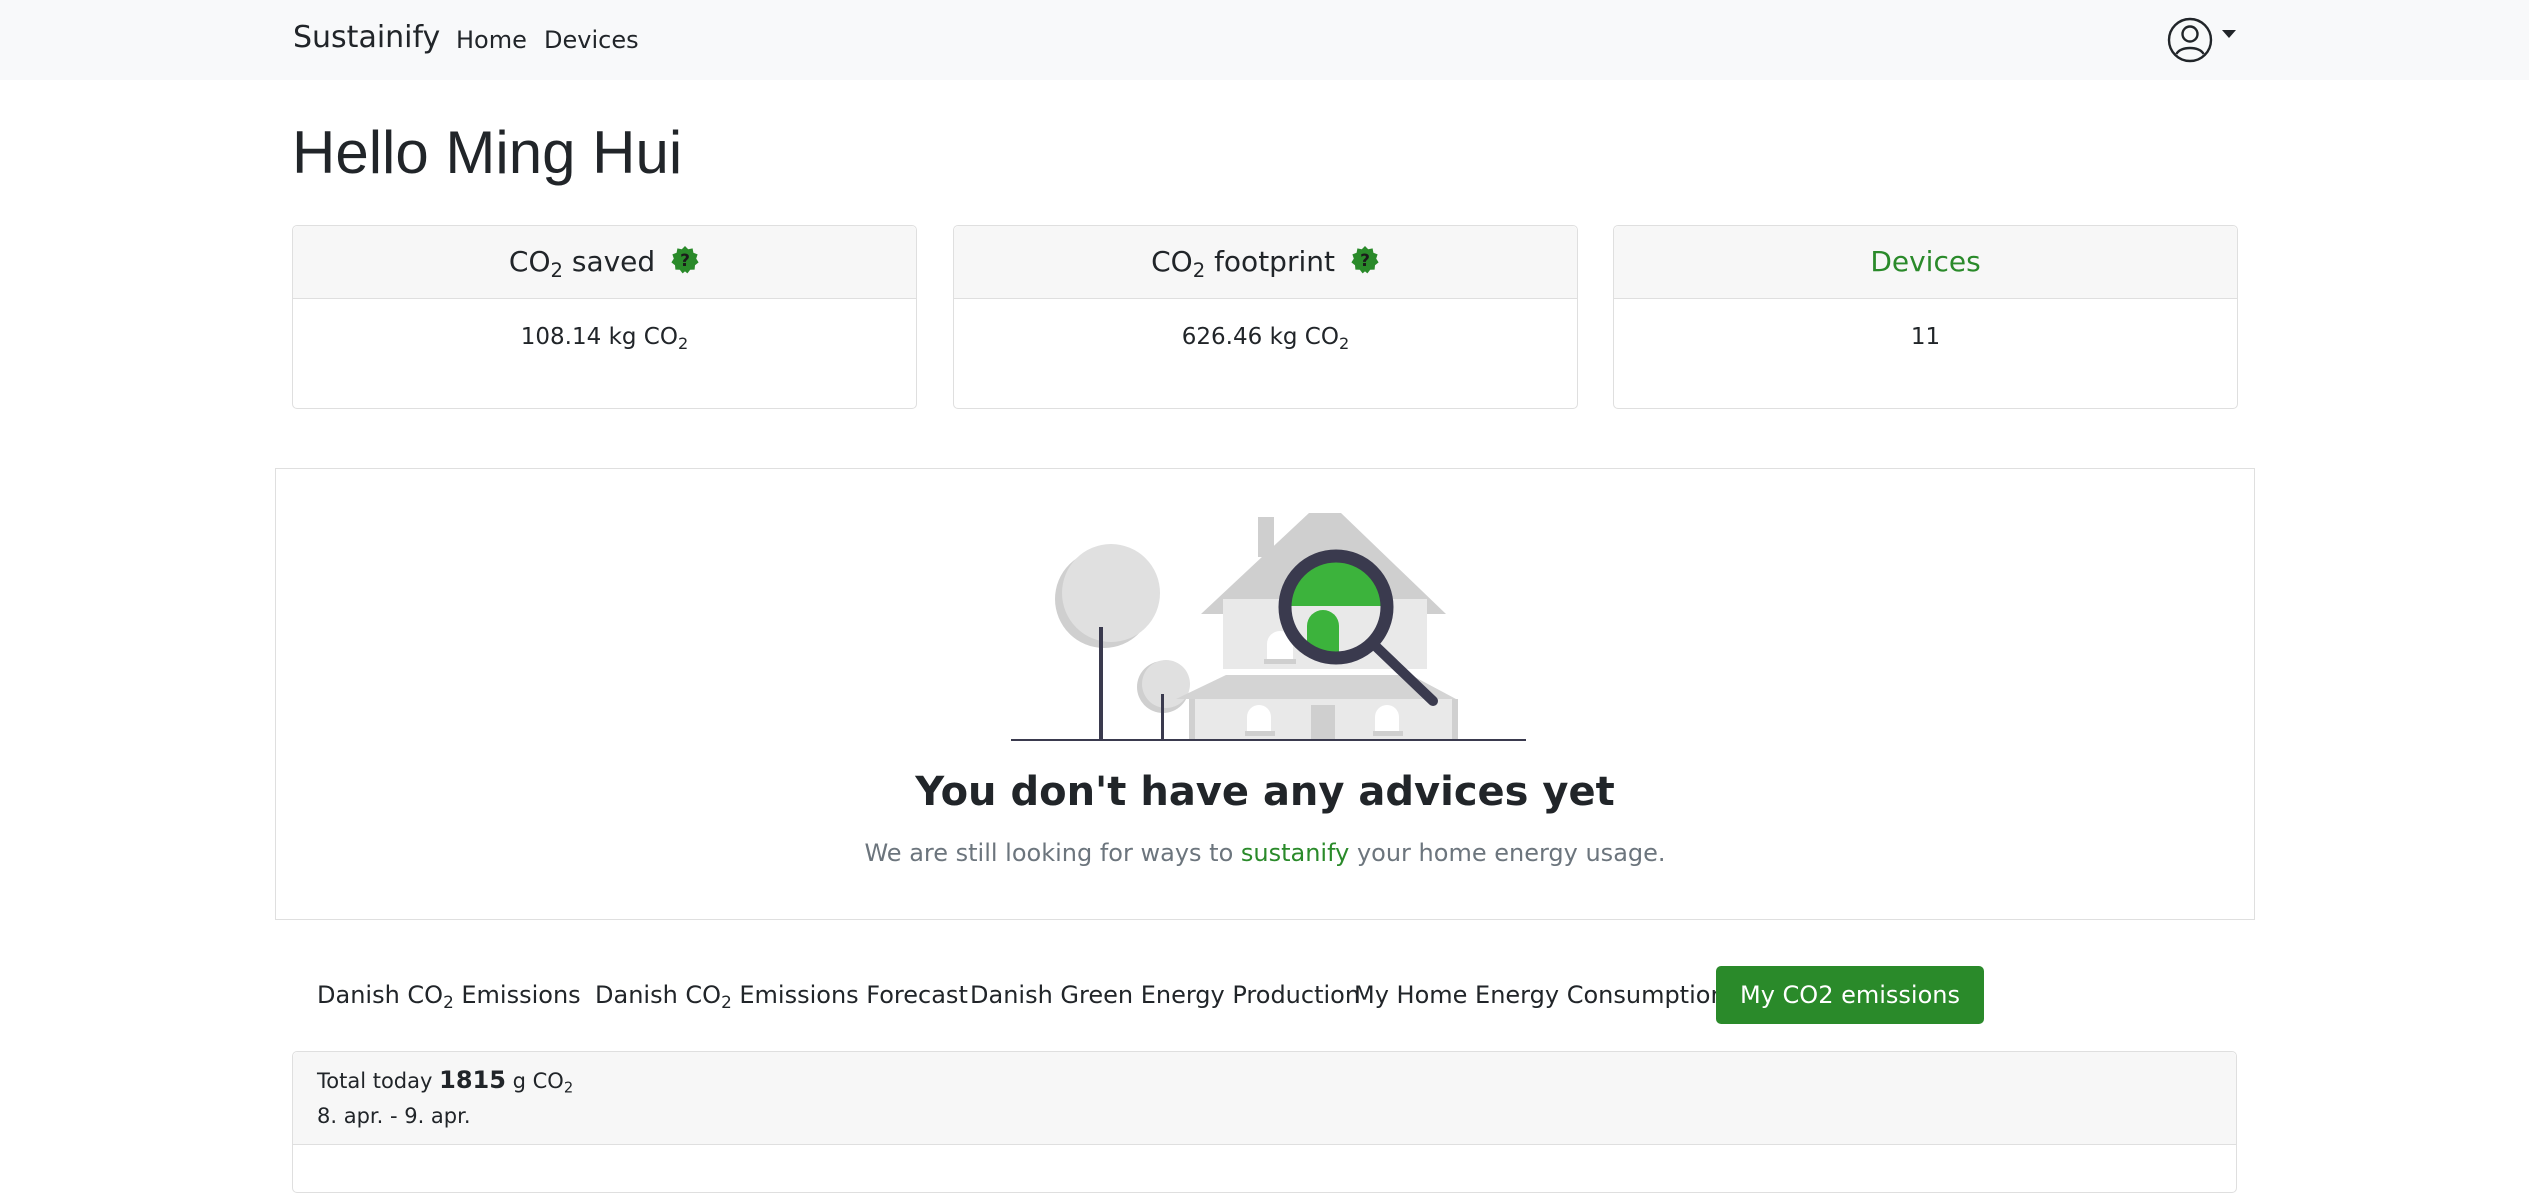  I want to click on devices-card: Devices 11, so click(1925, 317).